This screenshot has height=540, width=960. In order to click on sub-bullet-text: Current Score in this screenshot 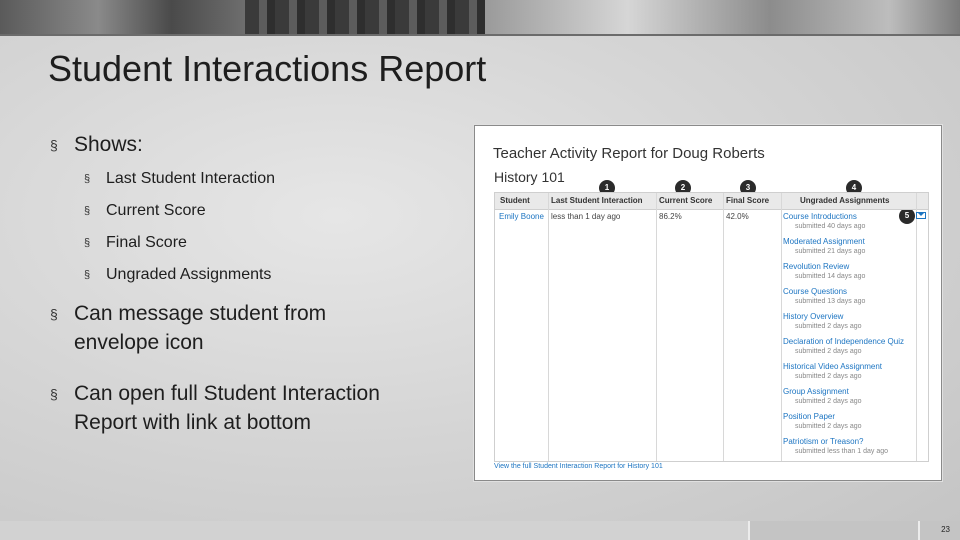, I will do `click(156, 210)`.